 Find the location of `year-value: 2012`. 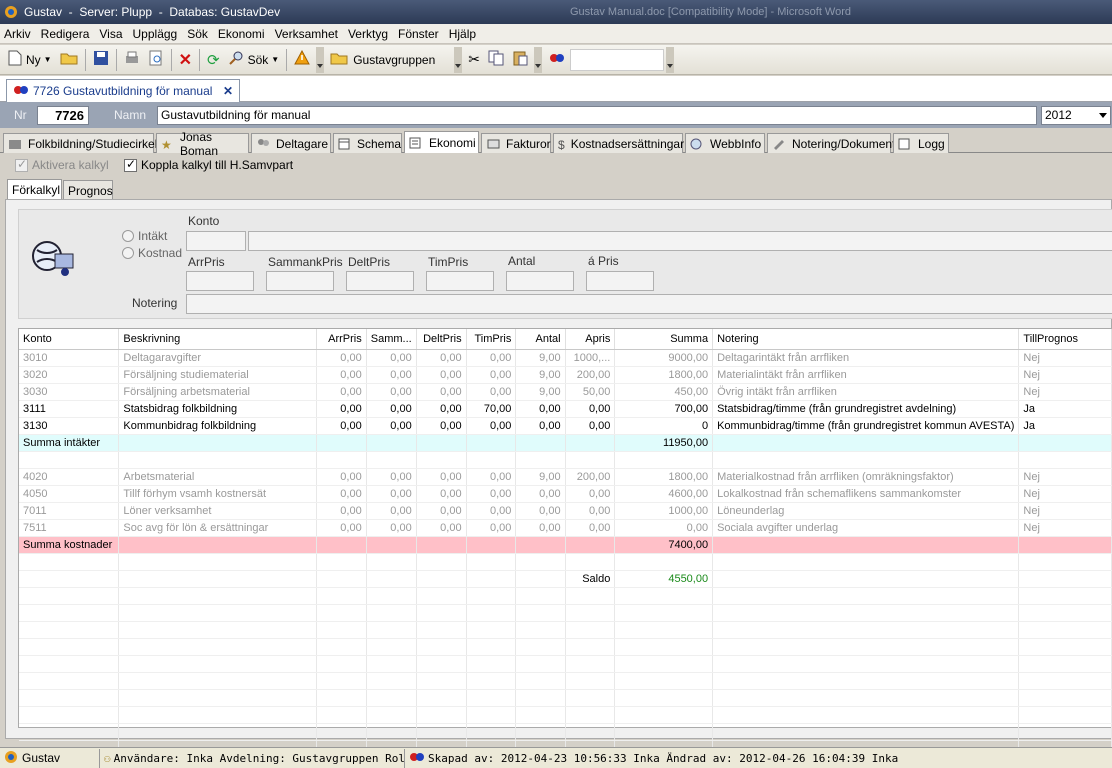

year-value: 2012 is located at coordinates (1058, 115).